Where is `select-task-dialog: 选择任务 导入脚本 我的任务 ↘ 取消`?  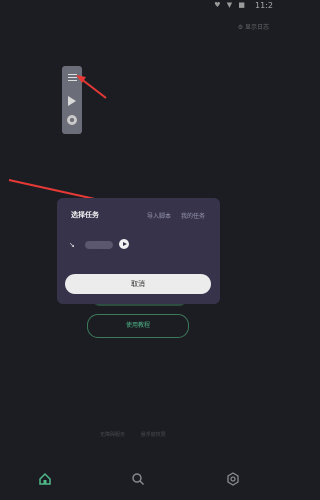
select-task-dialog: 选择任务 导入脚本 我的任务 ↘ 取消 is located at coordinates (138, 251).